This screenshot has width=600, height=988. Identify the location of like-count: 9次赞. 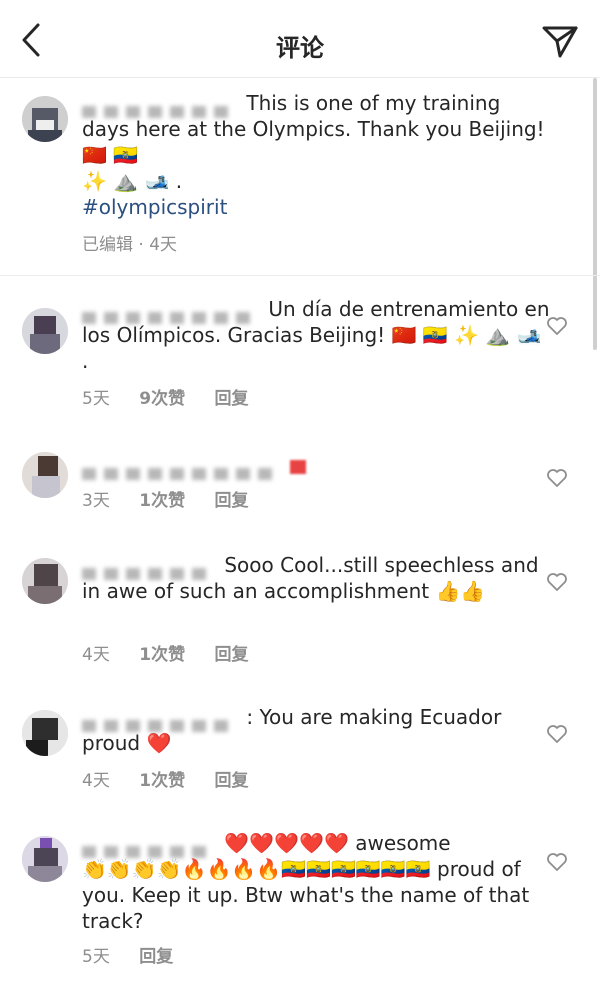
(162, 399).